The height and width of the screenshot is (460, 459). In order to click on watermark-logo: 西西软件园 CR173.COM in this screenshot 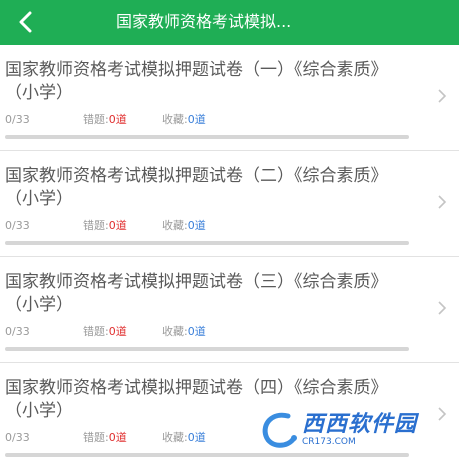, I will do `click(354, 430)`.